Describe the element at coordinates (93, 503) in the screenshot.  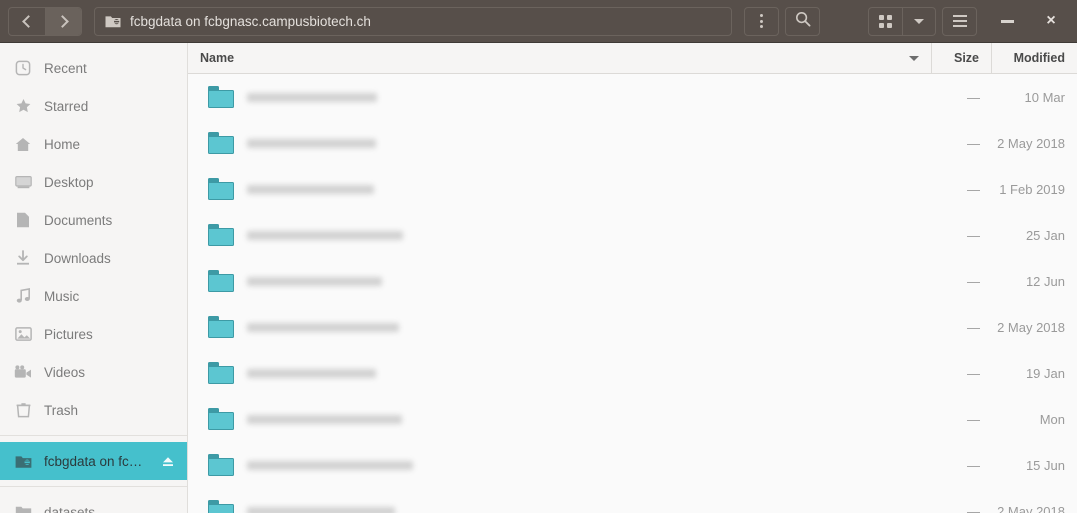
I see `sidebar-item-datasets: datasets` at that location.